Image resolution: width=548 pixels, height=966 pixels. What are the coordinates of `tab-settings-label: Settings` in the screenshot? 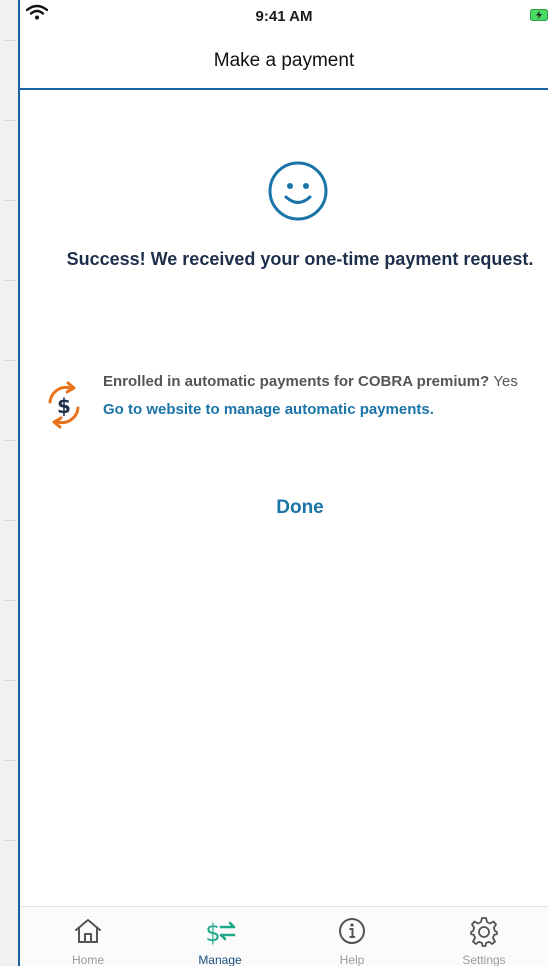 It's located at (484, 959).